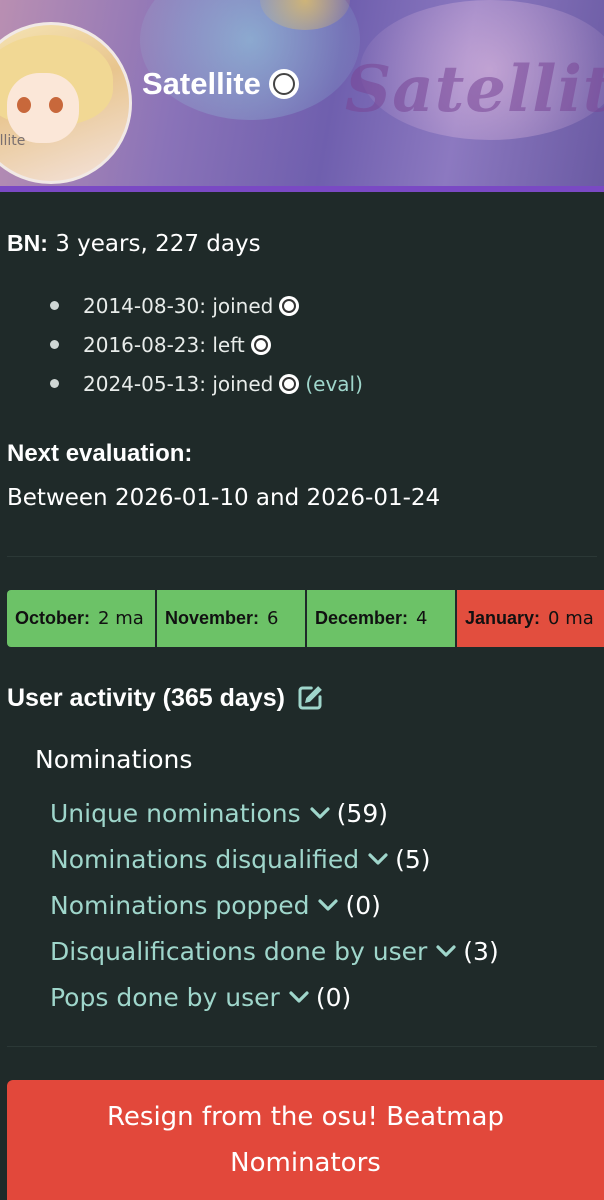  Describe the element at coordinates (13, 141) in the screenshot. I see `avatar-caption: ellite` at that location.